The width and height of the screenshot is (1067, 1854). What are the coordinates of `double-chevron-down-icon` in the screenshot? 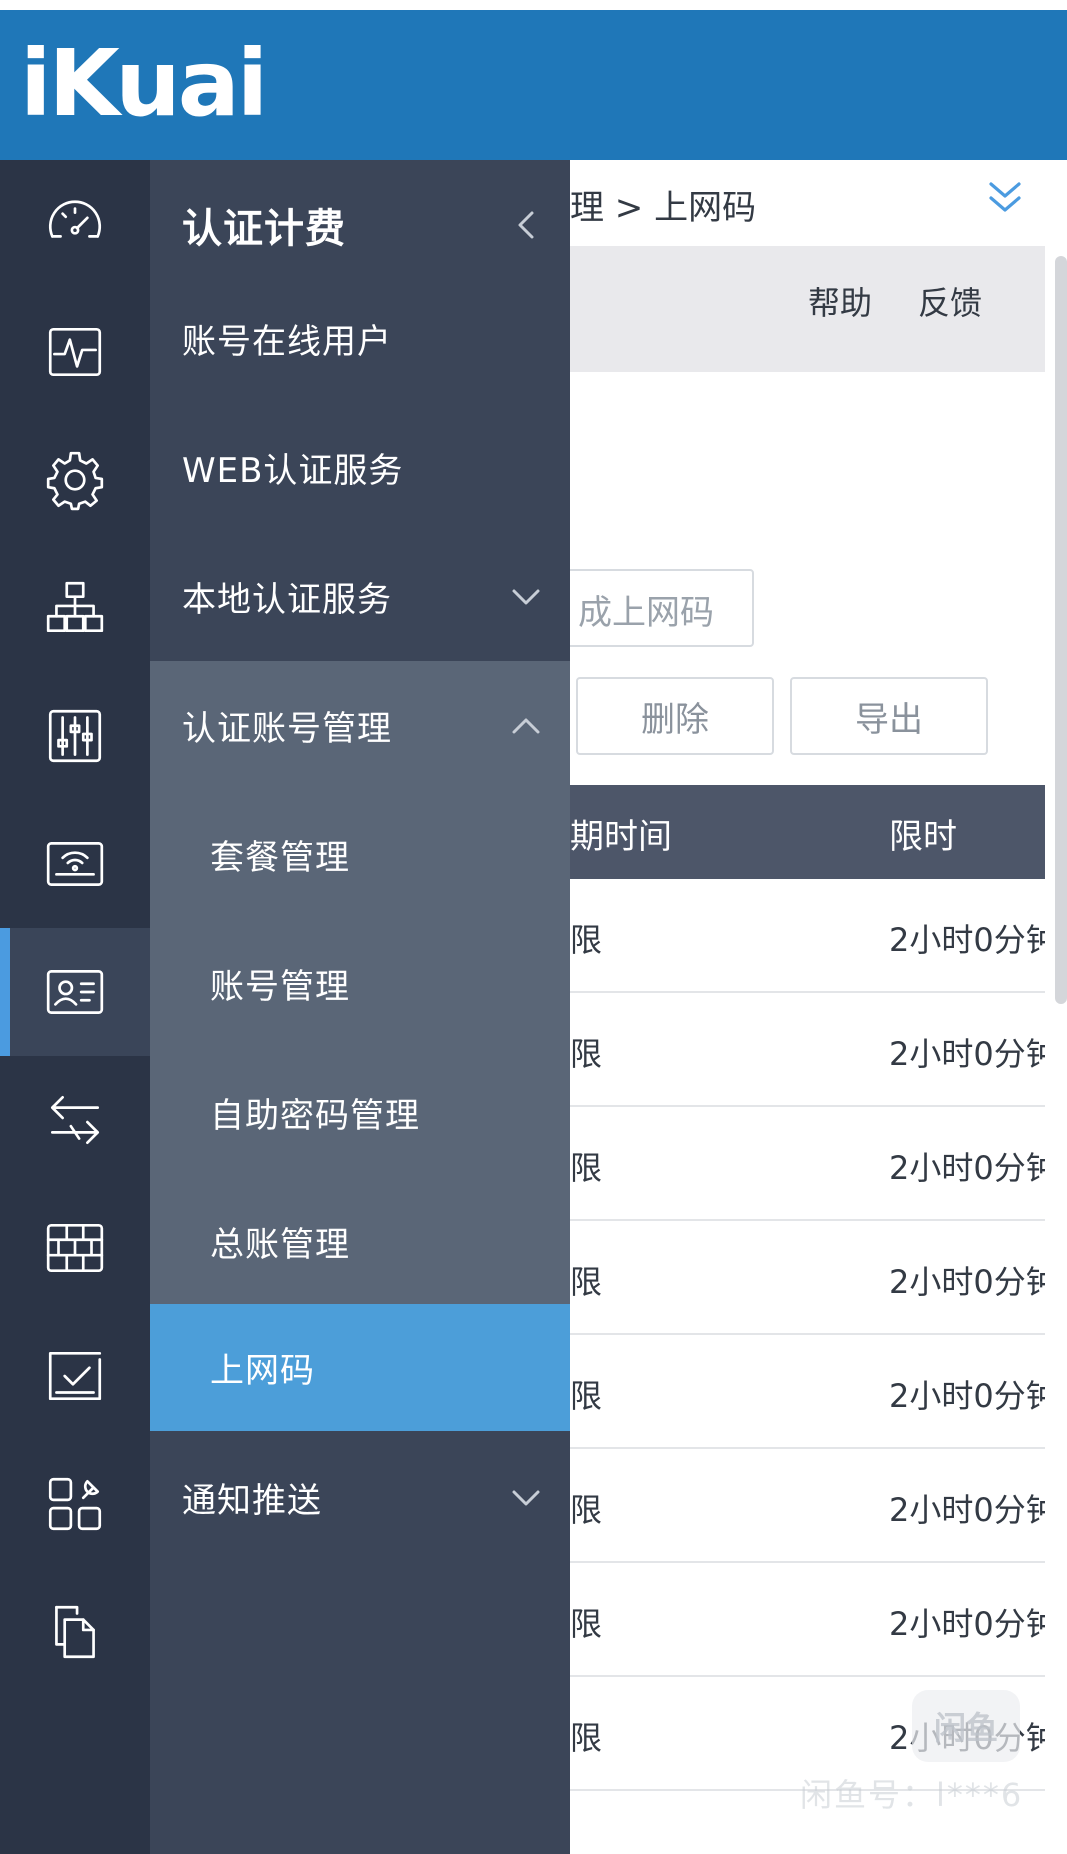 It's located at (1005, 198).